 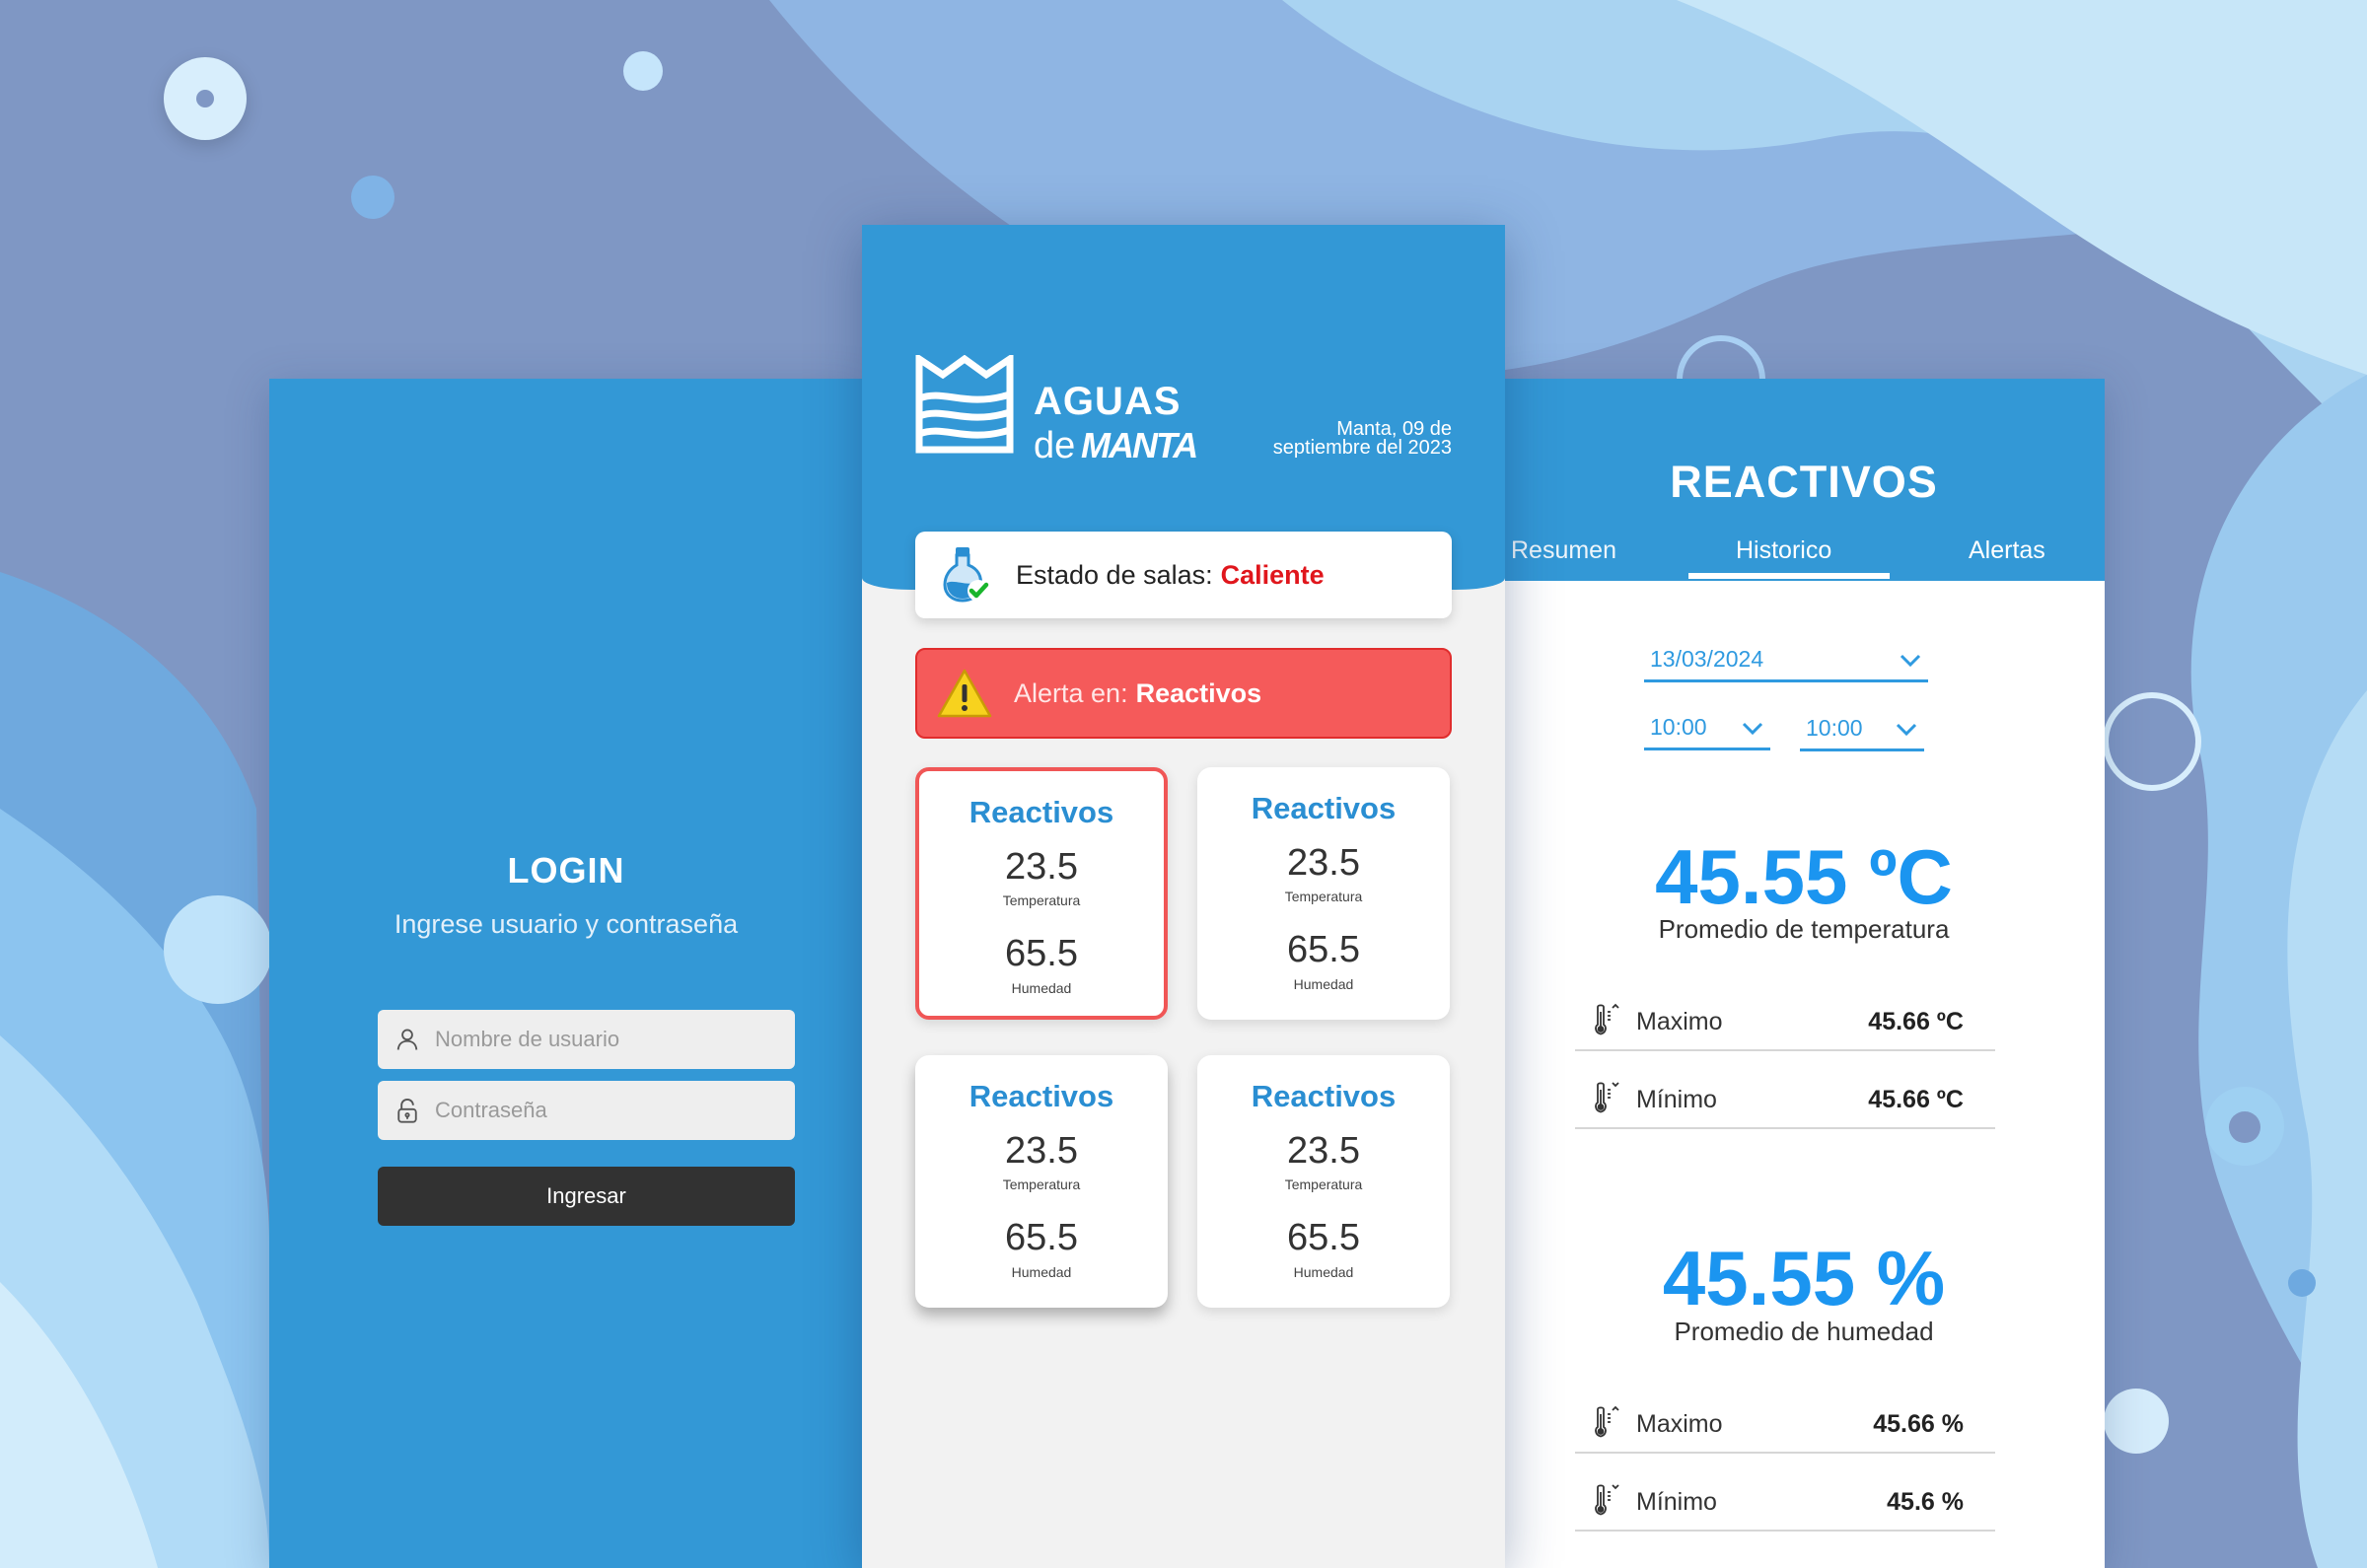 What do you see at coordinates (1273, 574) in the screenshot?
I see `status-value: Caliente` at bounding box center [1273, 574].